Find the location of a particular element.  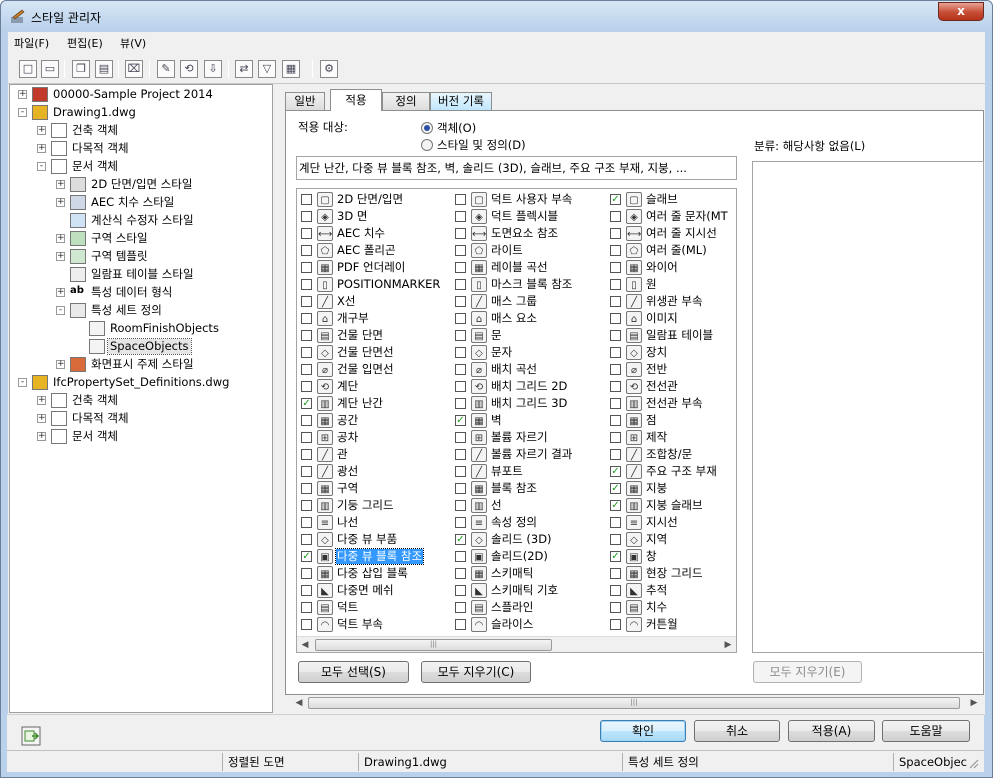

tree-node: + 구역 스타일 is located at coordinates (141, 239).